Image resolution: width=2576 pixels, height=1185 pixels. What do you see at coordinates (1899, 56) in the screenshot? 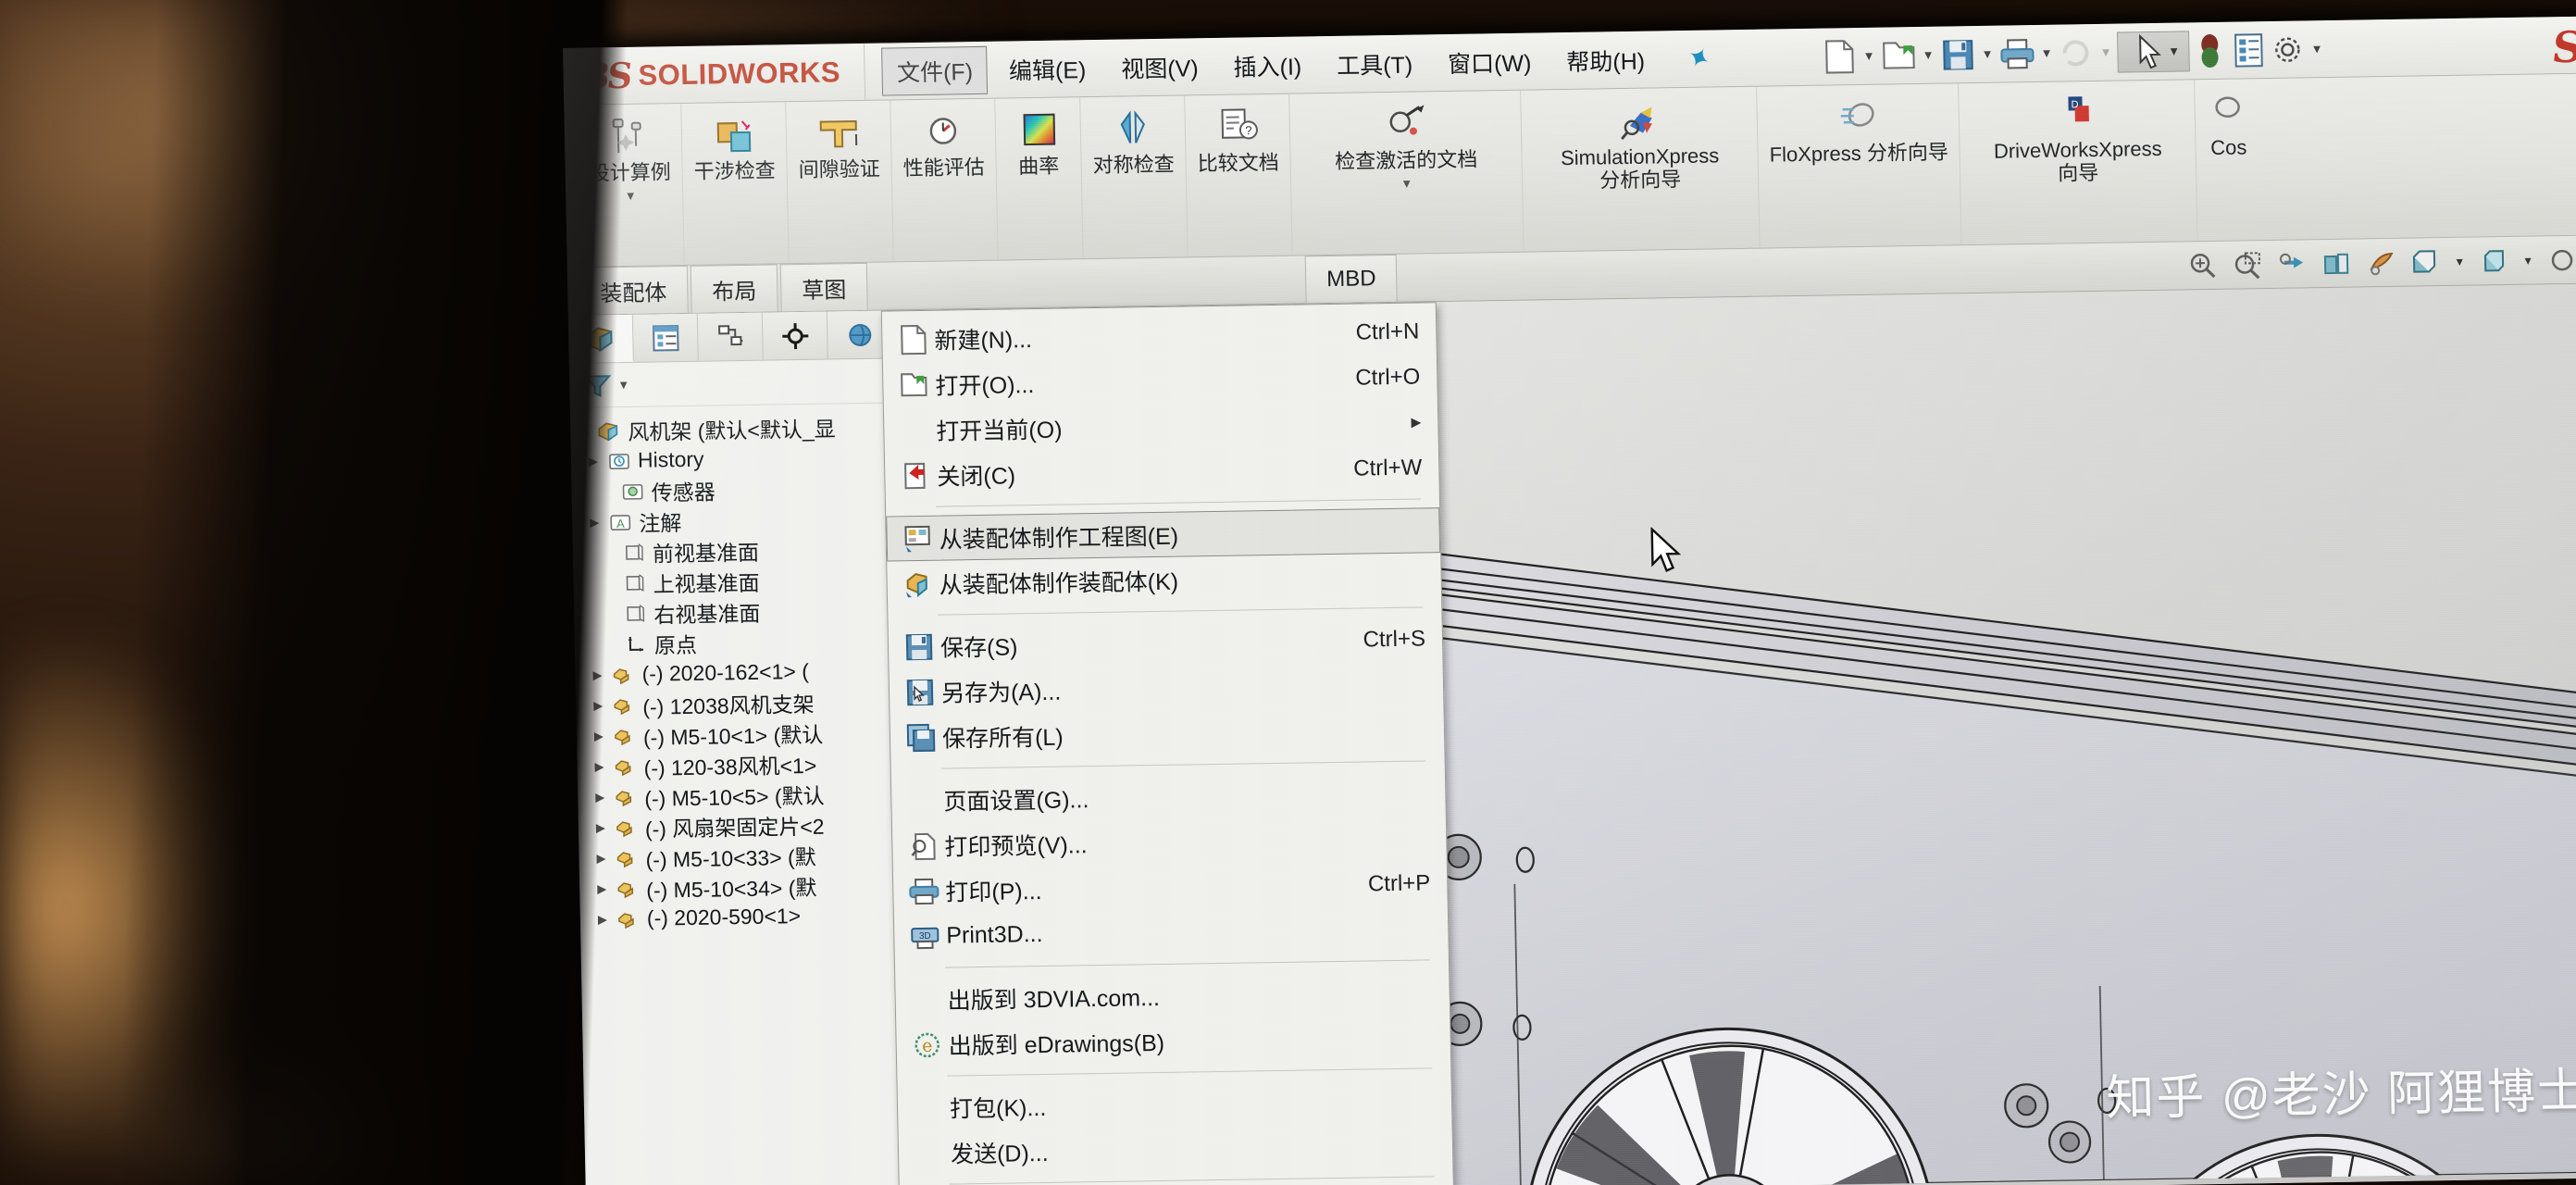
I see `open-folder-icon` at bounding box center [1899, 56].